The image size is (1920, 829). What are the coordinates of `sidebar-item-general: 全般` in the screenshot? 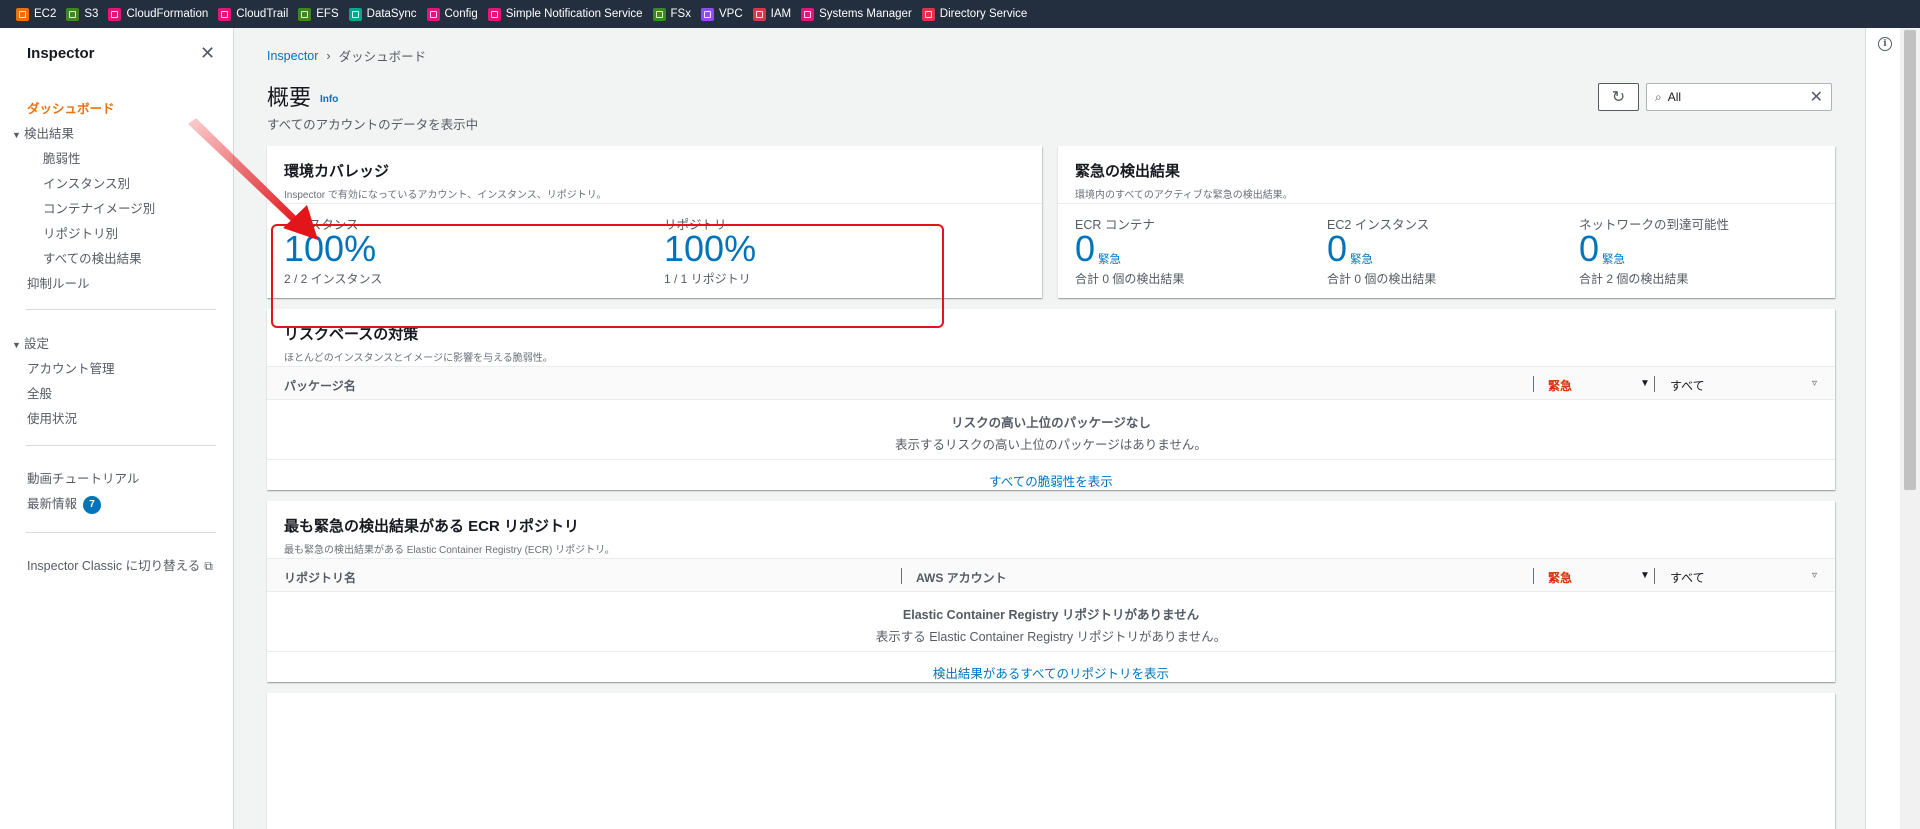 It's located at (39, 392).